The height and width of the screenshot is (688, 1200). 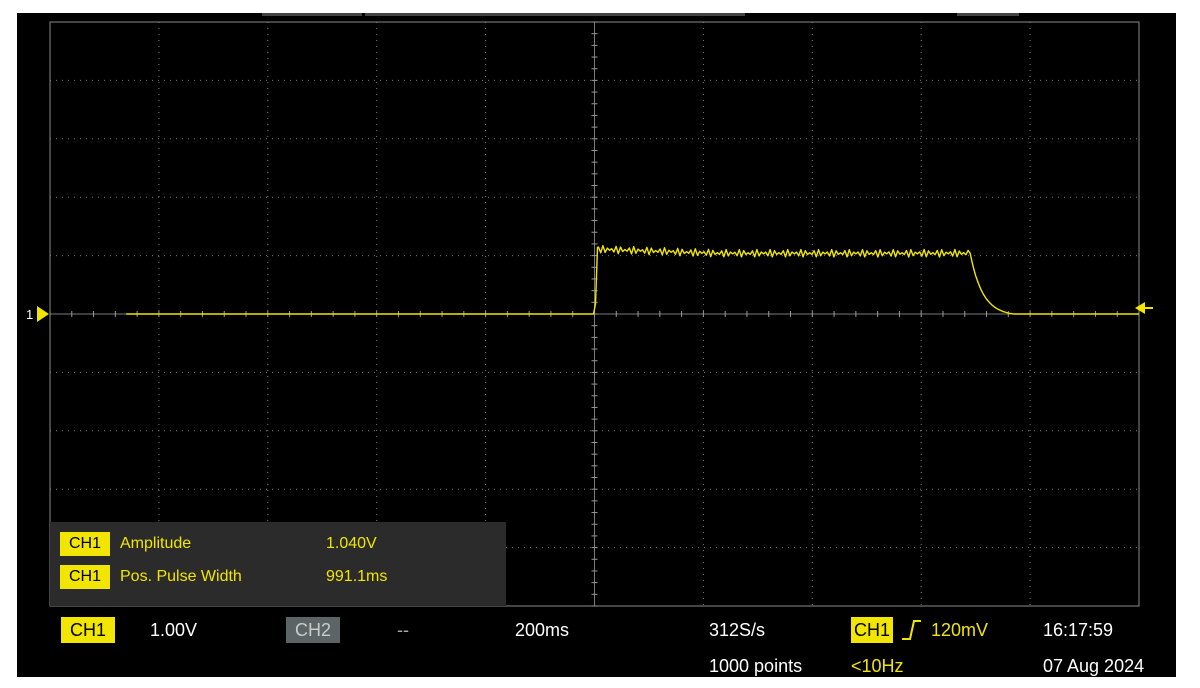 I want to click on rising-edge-icon, so click(x=911, y=630).